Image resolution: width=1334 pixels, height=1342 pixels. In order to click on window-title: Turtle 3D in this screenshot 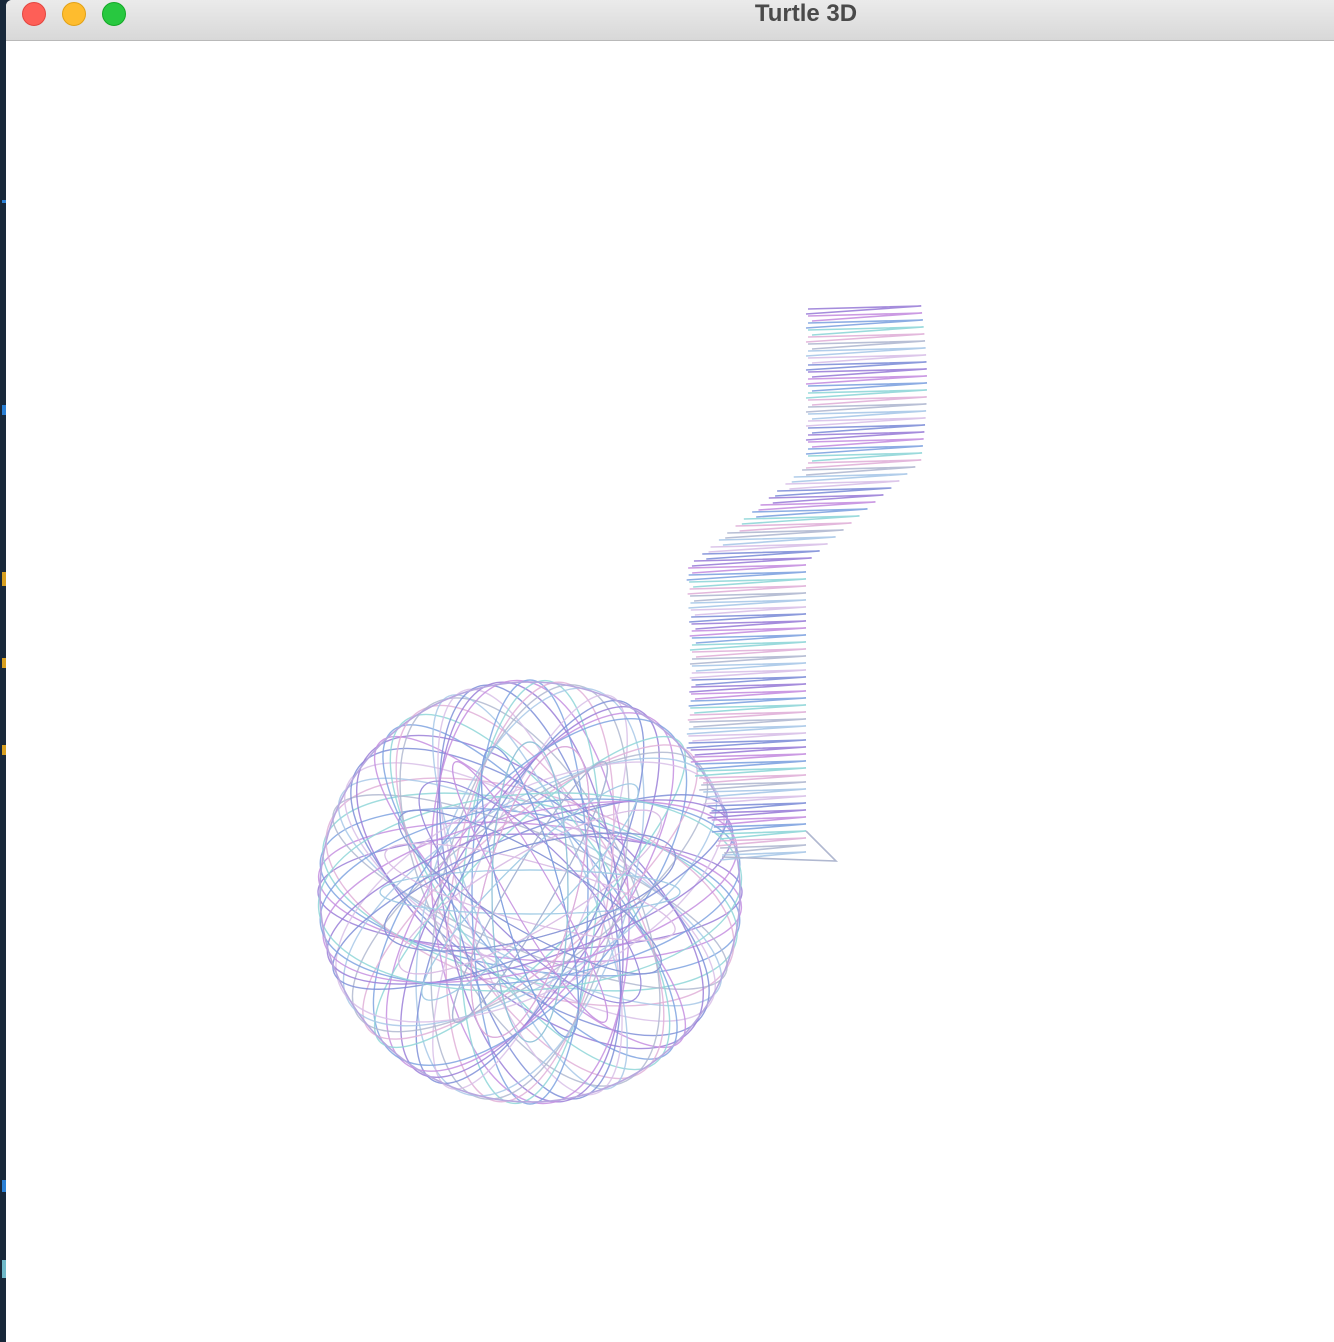, I will do `click(806, 13)`.